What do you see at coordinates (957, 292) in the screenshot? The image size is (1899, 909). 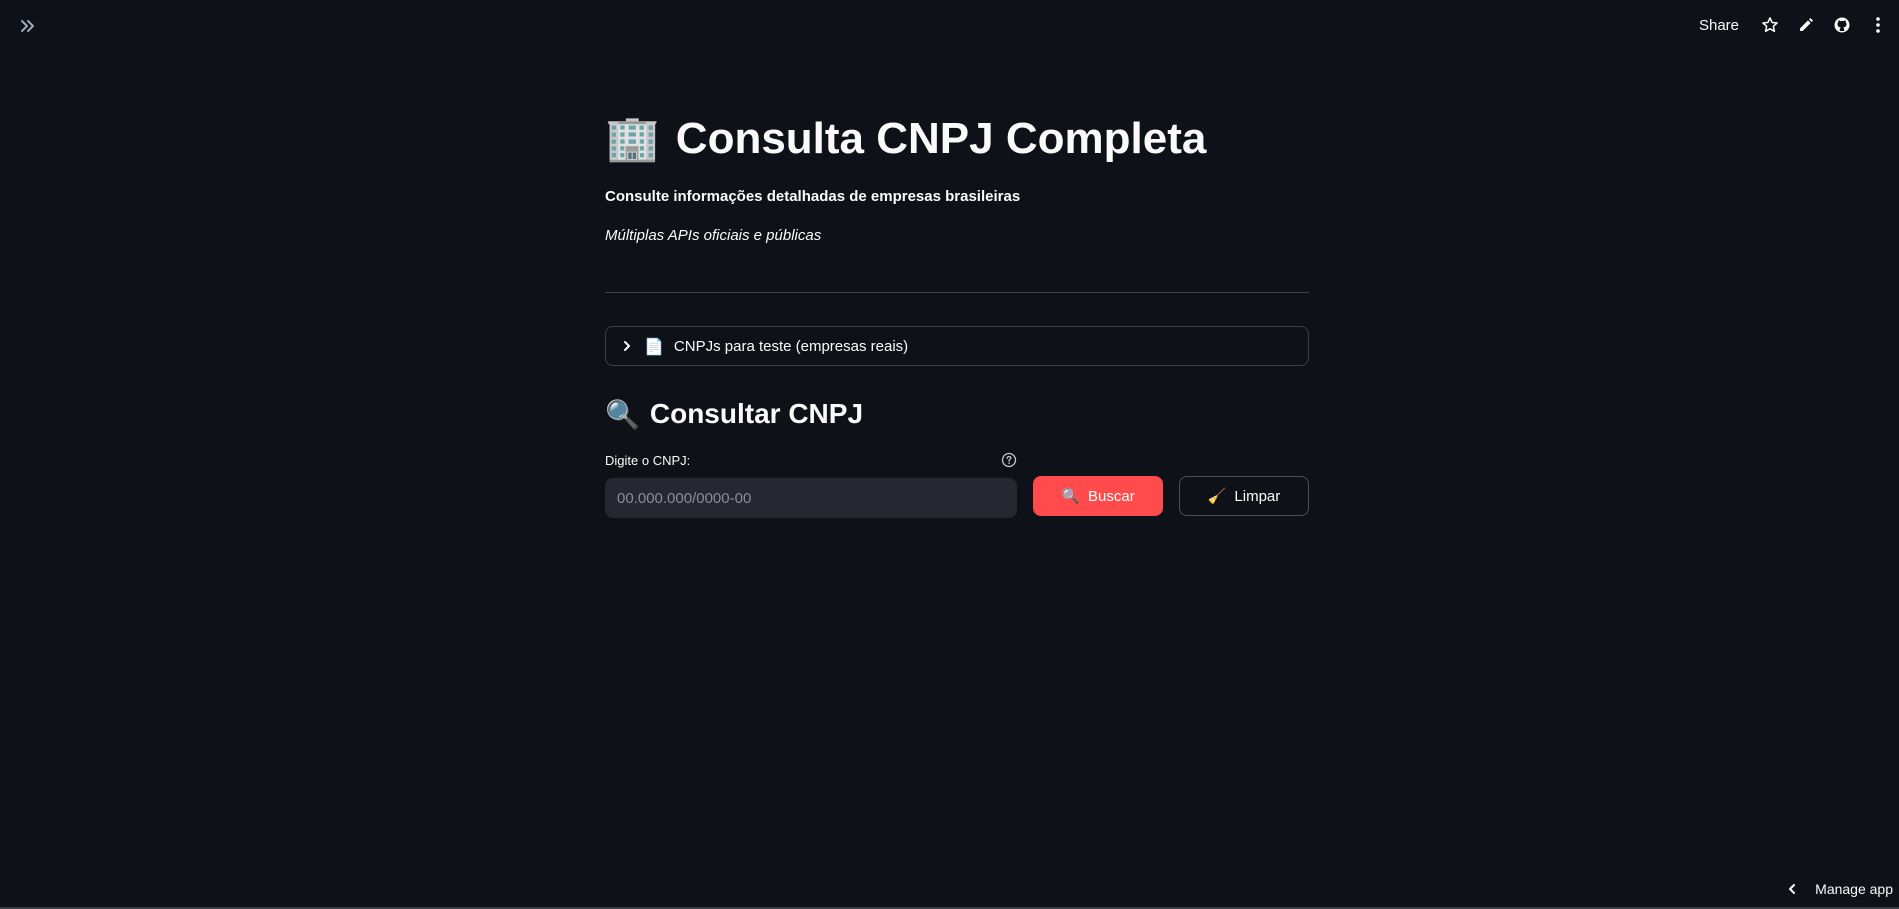 I see `divider` at bounding box center [957, 292].